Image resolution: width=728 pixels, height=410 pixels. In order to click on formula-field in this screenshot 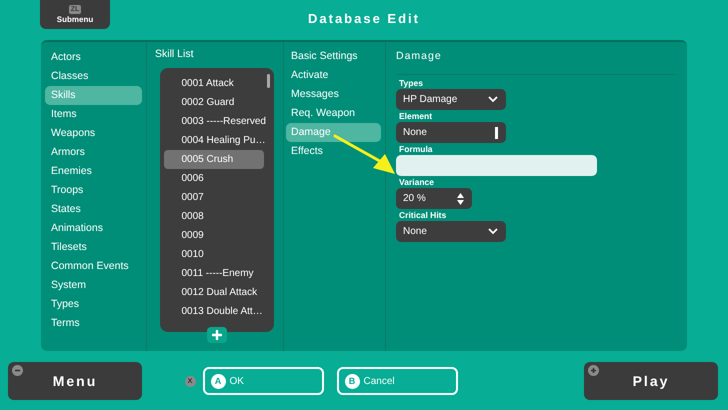, I will do `click(496, 165)`.